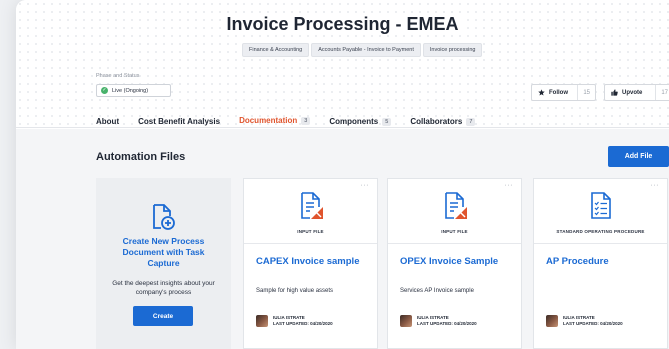  Describe the element at coordinates (601, 205) in the screenshot. I see `procedure-document-icon` at that location.